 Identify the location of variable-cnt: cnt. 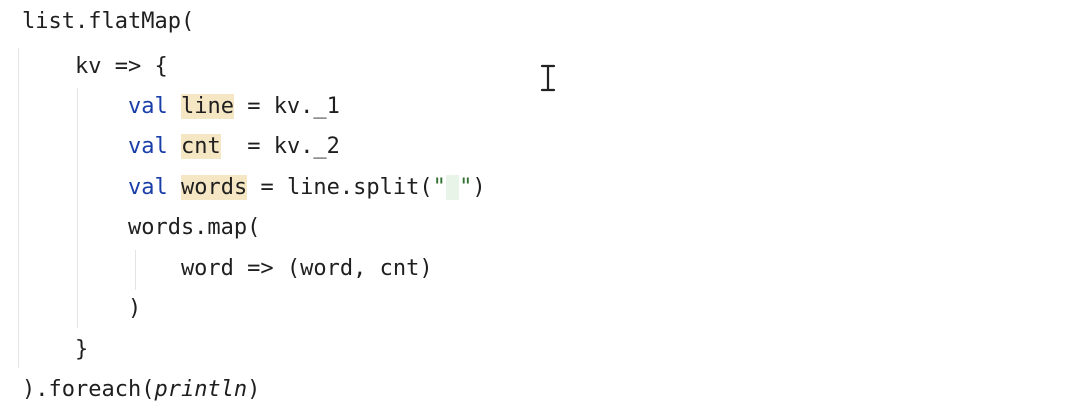
(200, 146).